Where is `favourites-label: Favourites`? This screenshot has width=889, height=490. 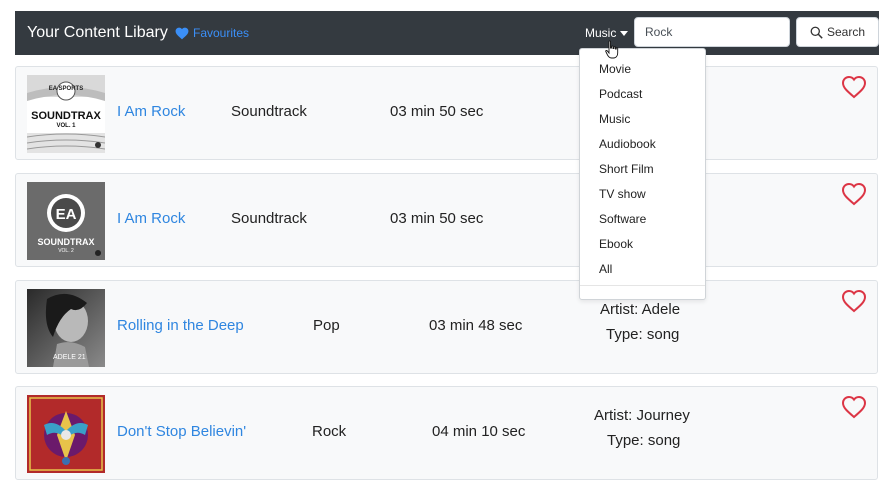 favourites-label: Favourites is located at coordinates (221, 33).